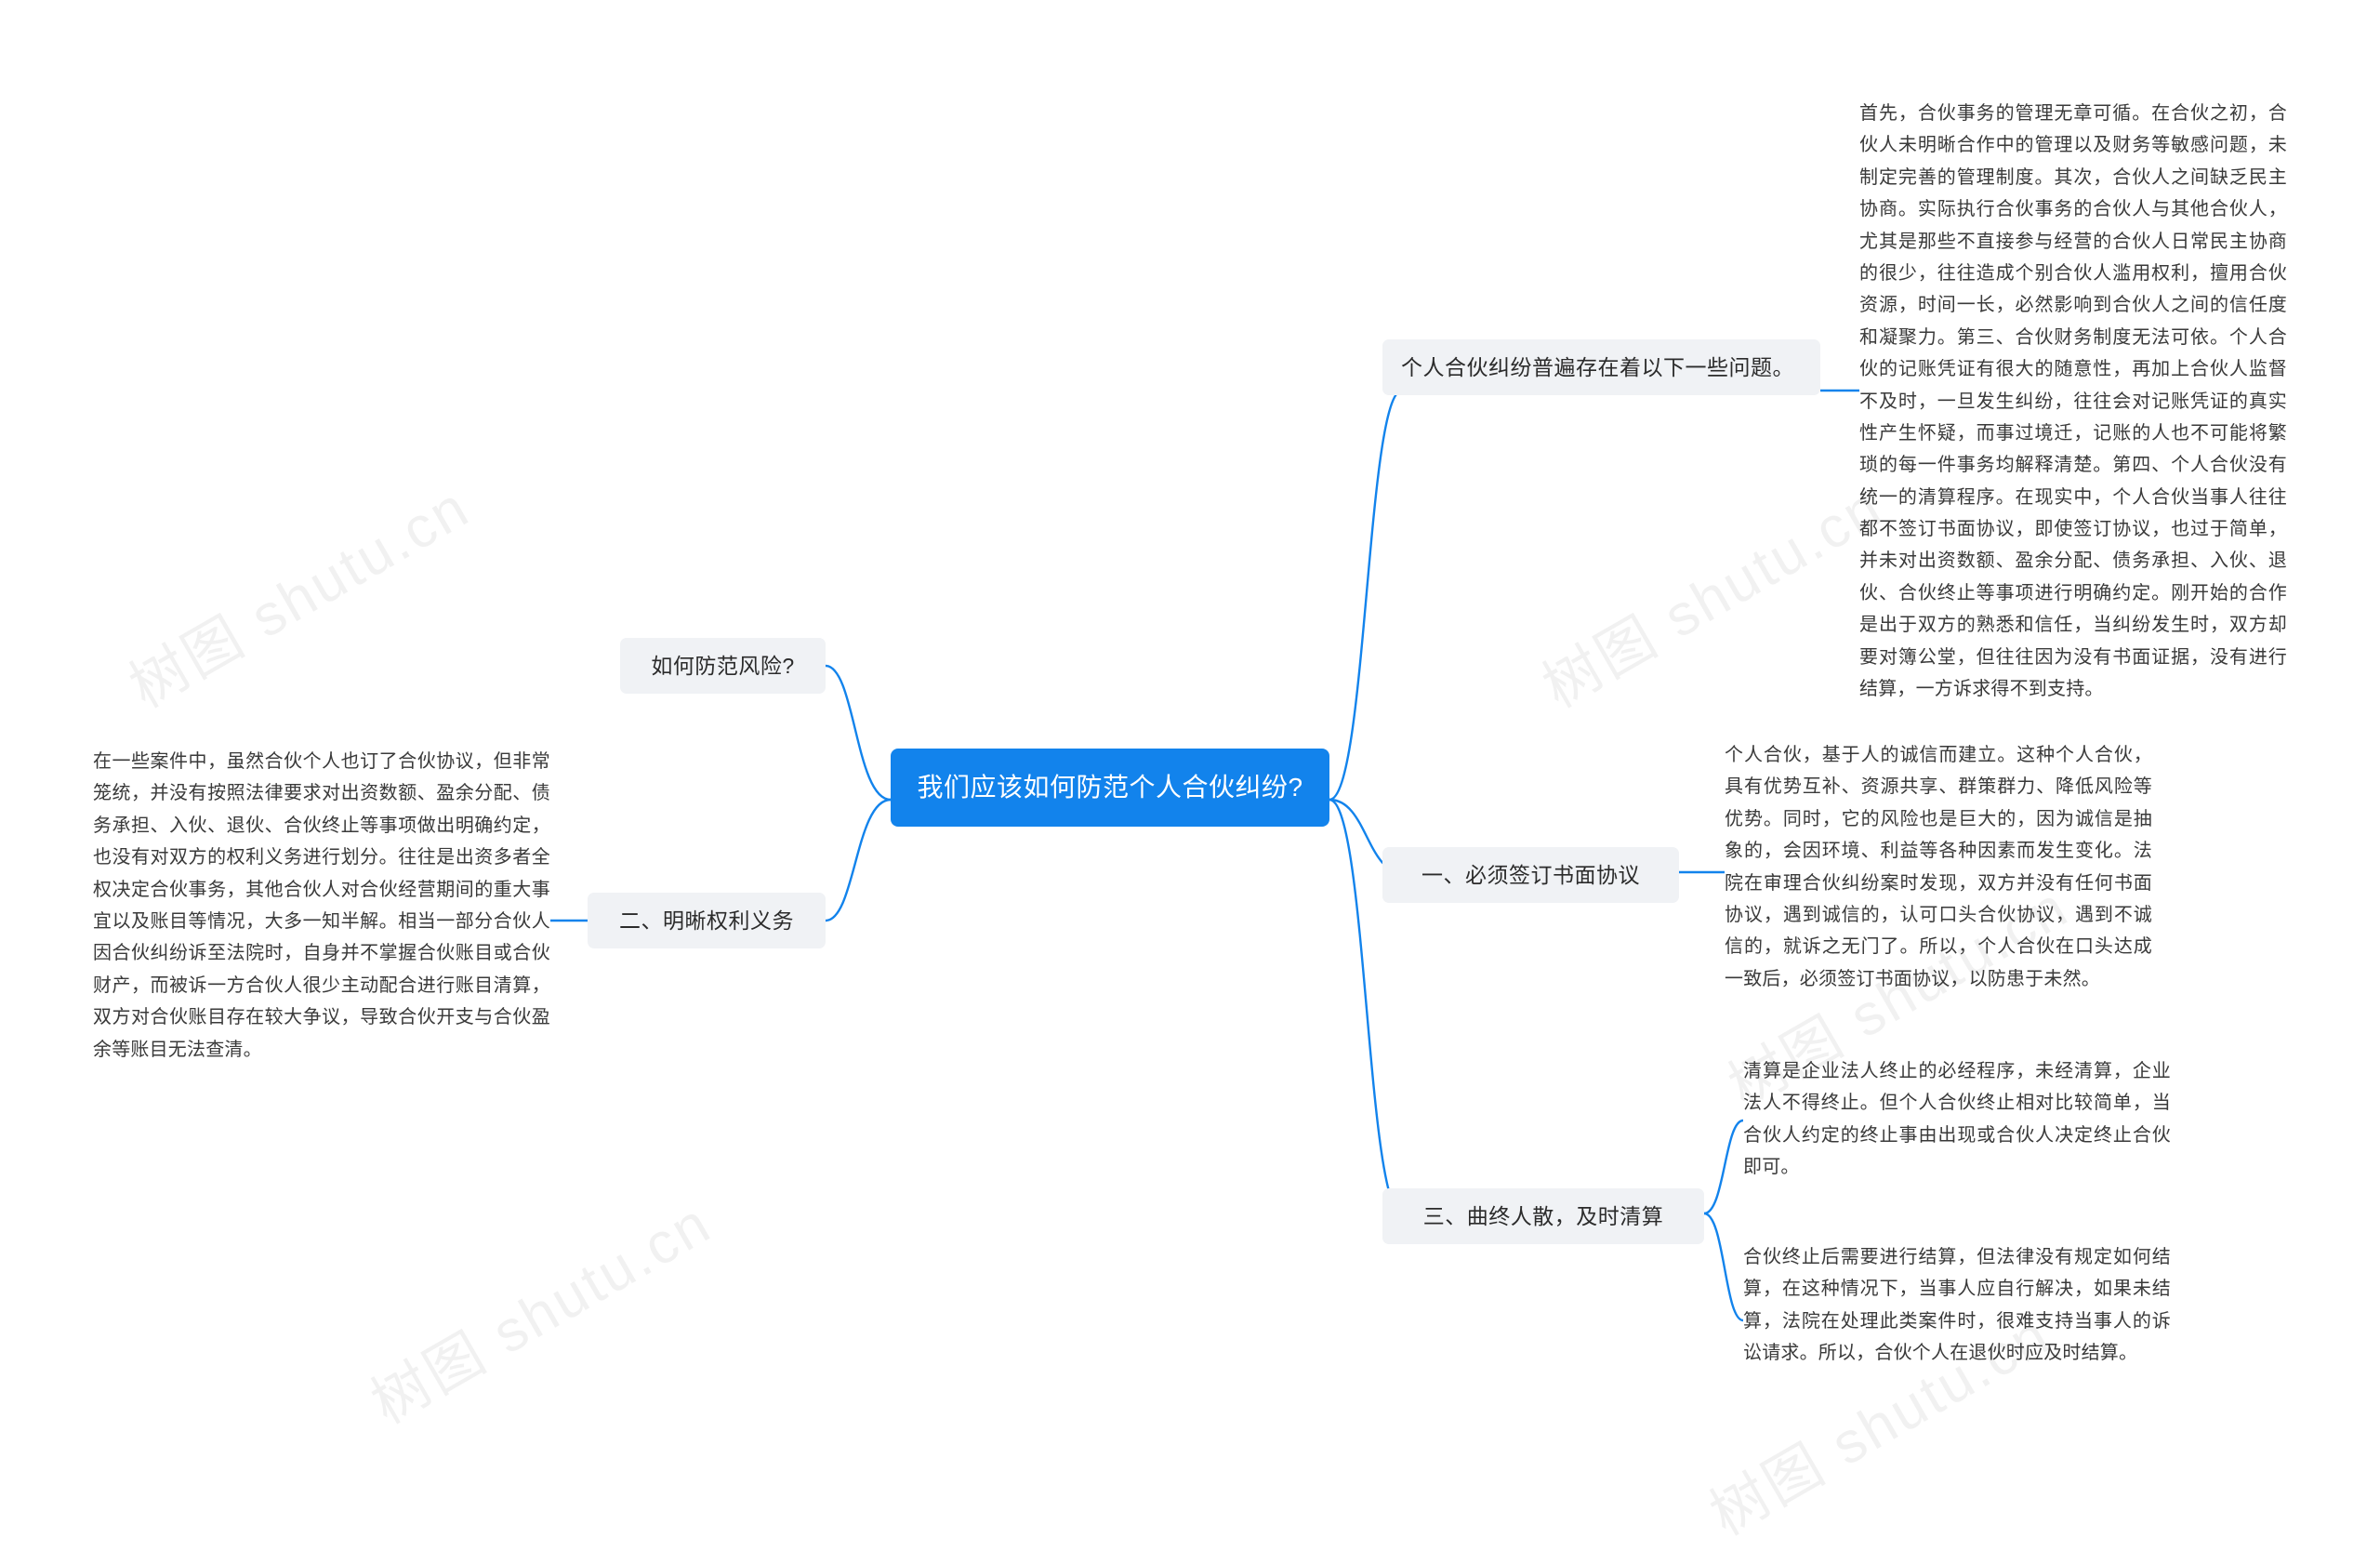  I want to click on branch-node-common-problems: 个人合伙纠纷普遍存在着以下一些问题。, so click(1601, 367).